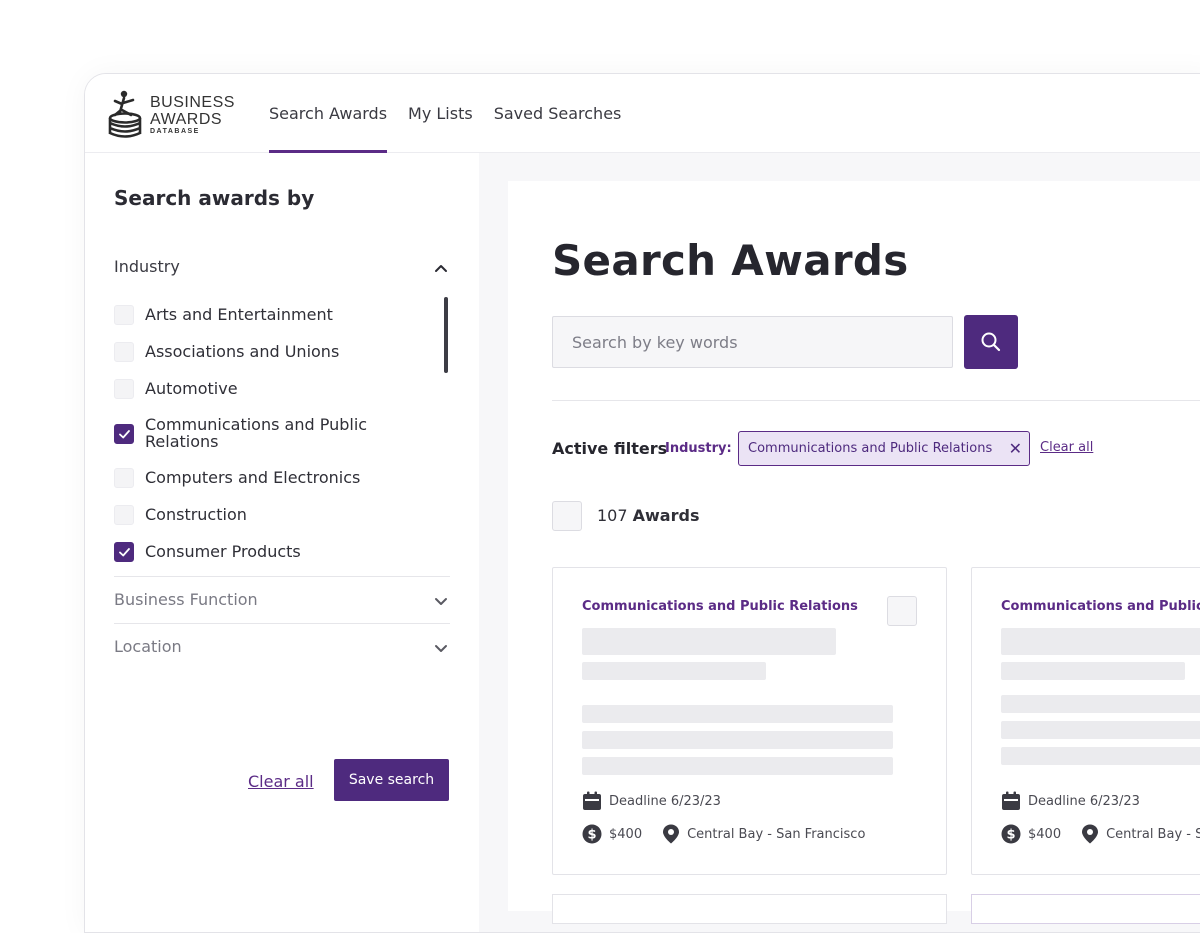  Describe the element at coordinates (698, 448) in the screenshot. I see `active-filter-industry-label: Industry:` at that location.